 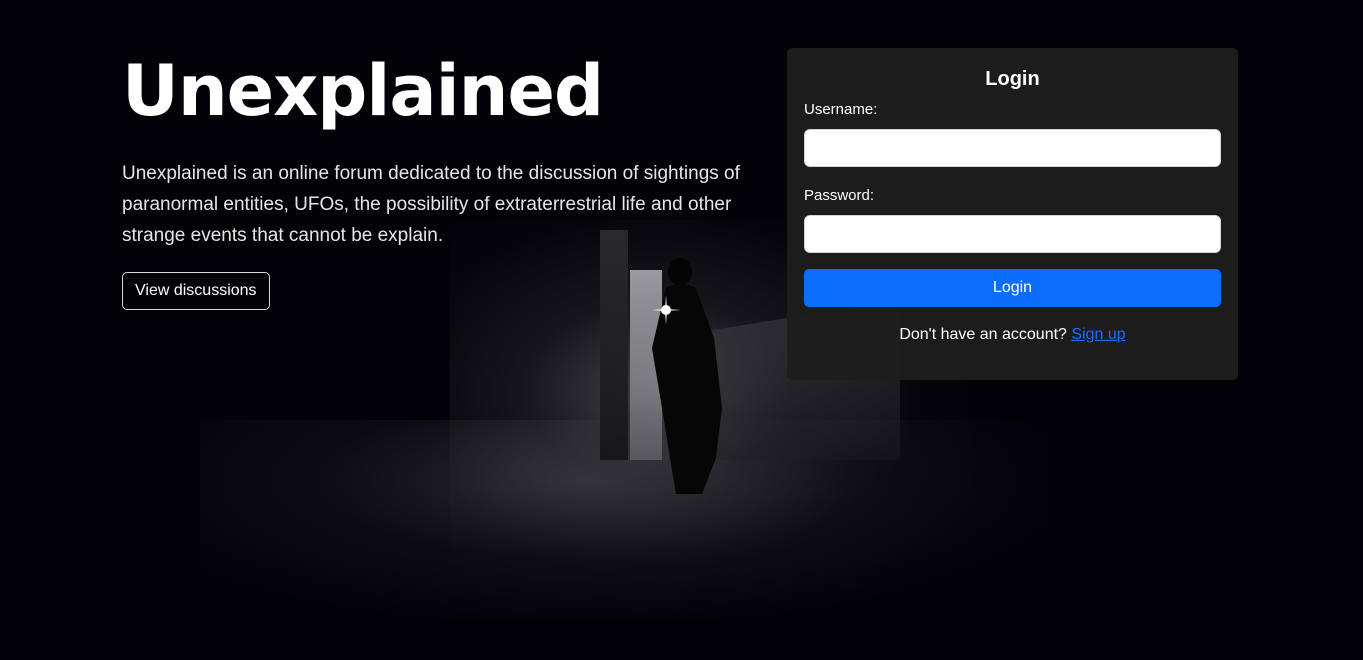 What do you see at coordinates (614, 345) in the screenshot?
I see `background-beam` at bounding box center [614, 345].